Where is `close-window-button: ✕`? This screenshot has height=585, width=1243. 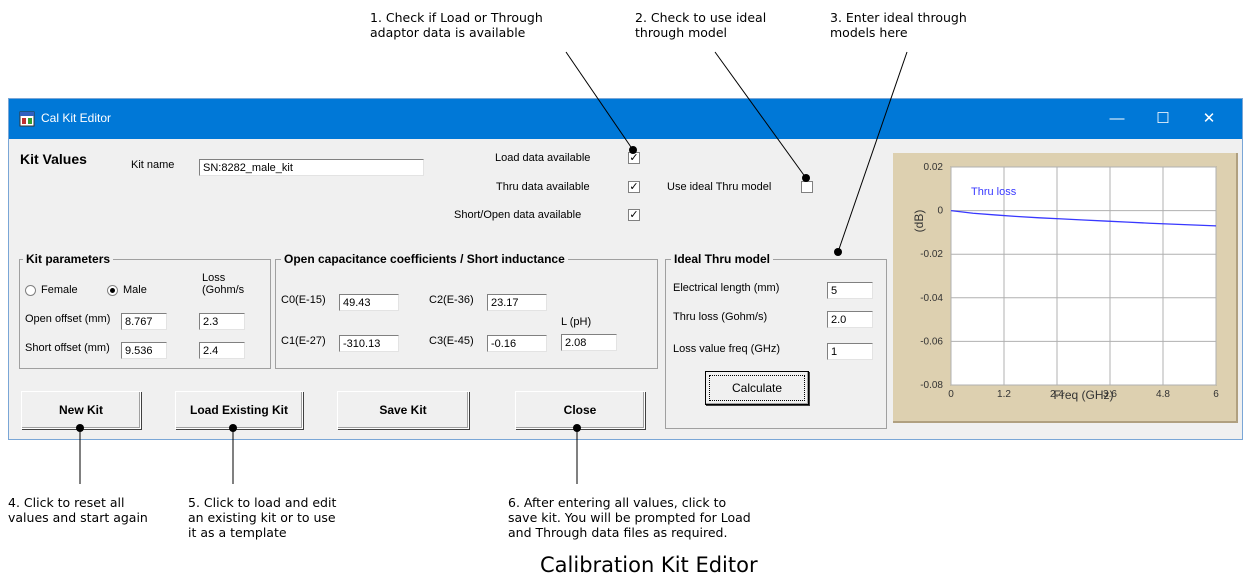 close-window-button: ✕ is located at coordinates (1209, 119).